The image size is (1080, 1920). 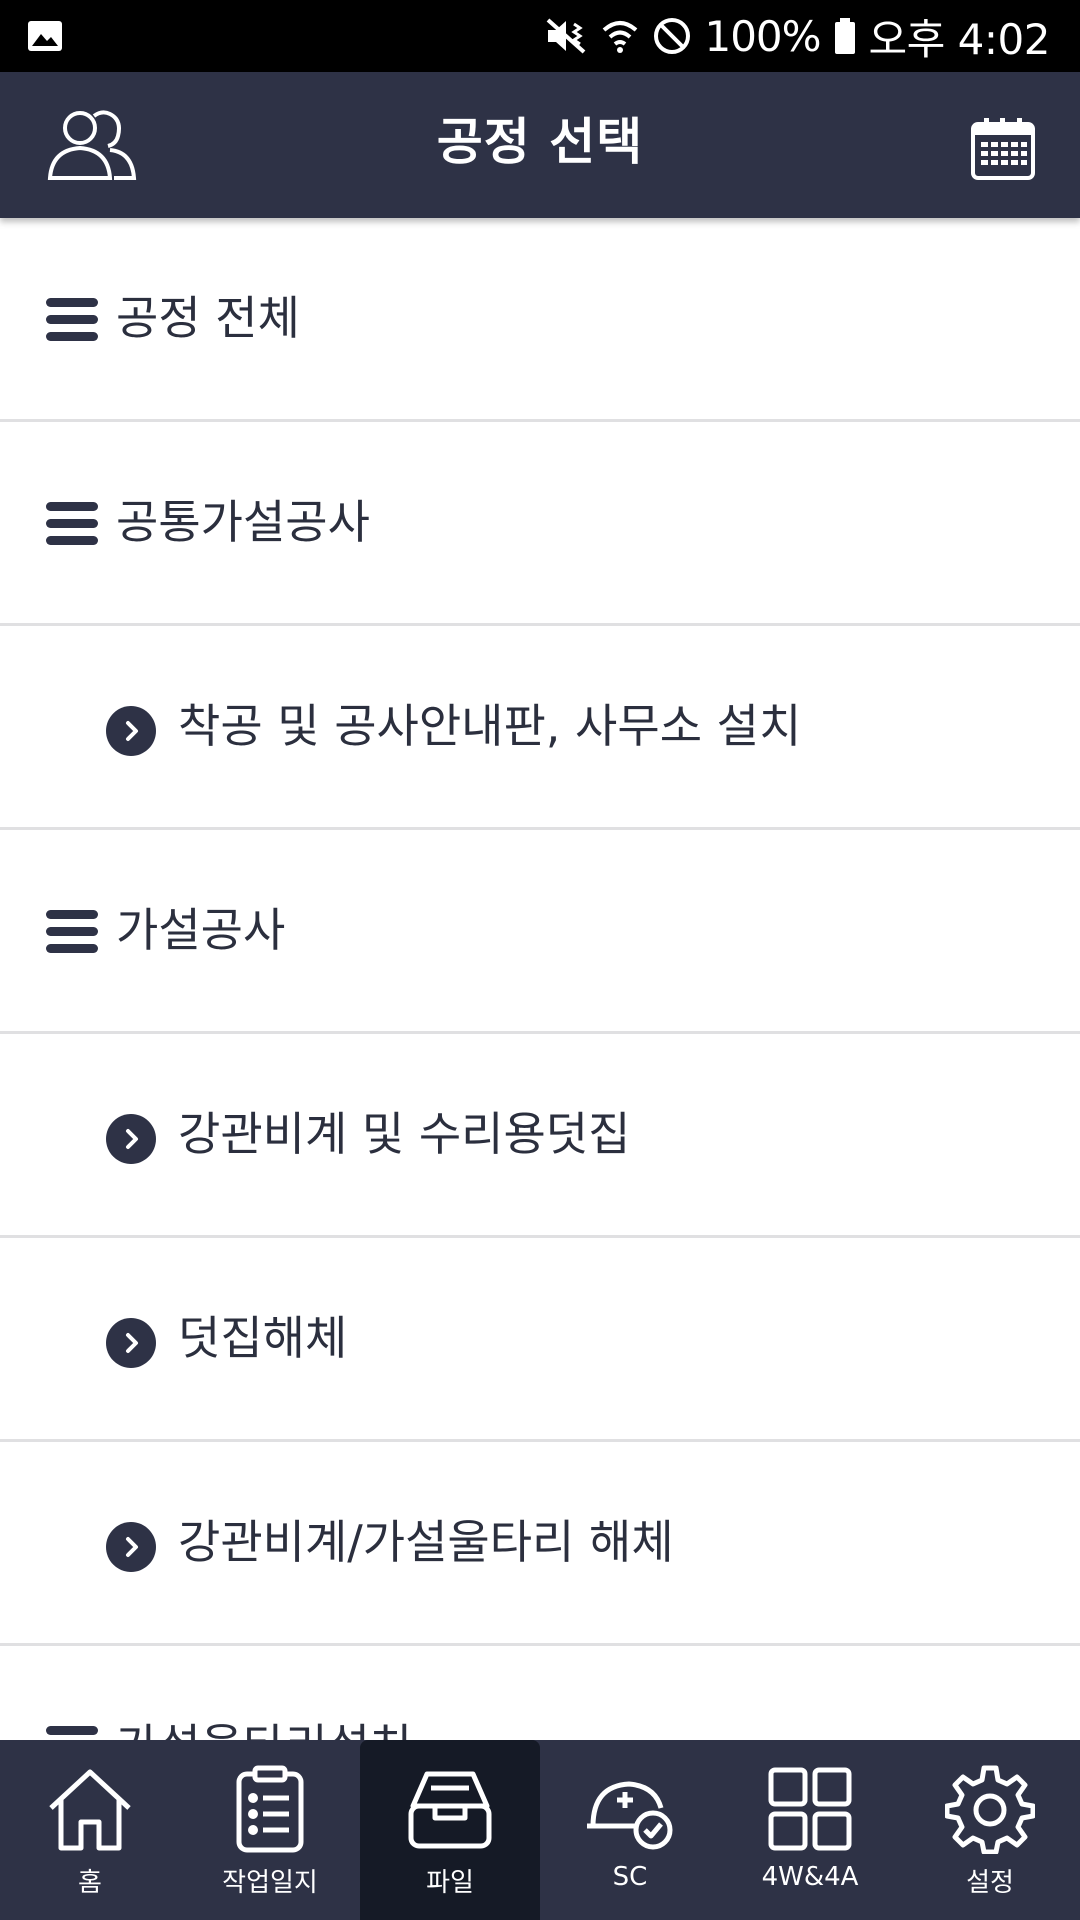 I want to click on wifi-icon, so click(x=620, y=37).